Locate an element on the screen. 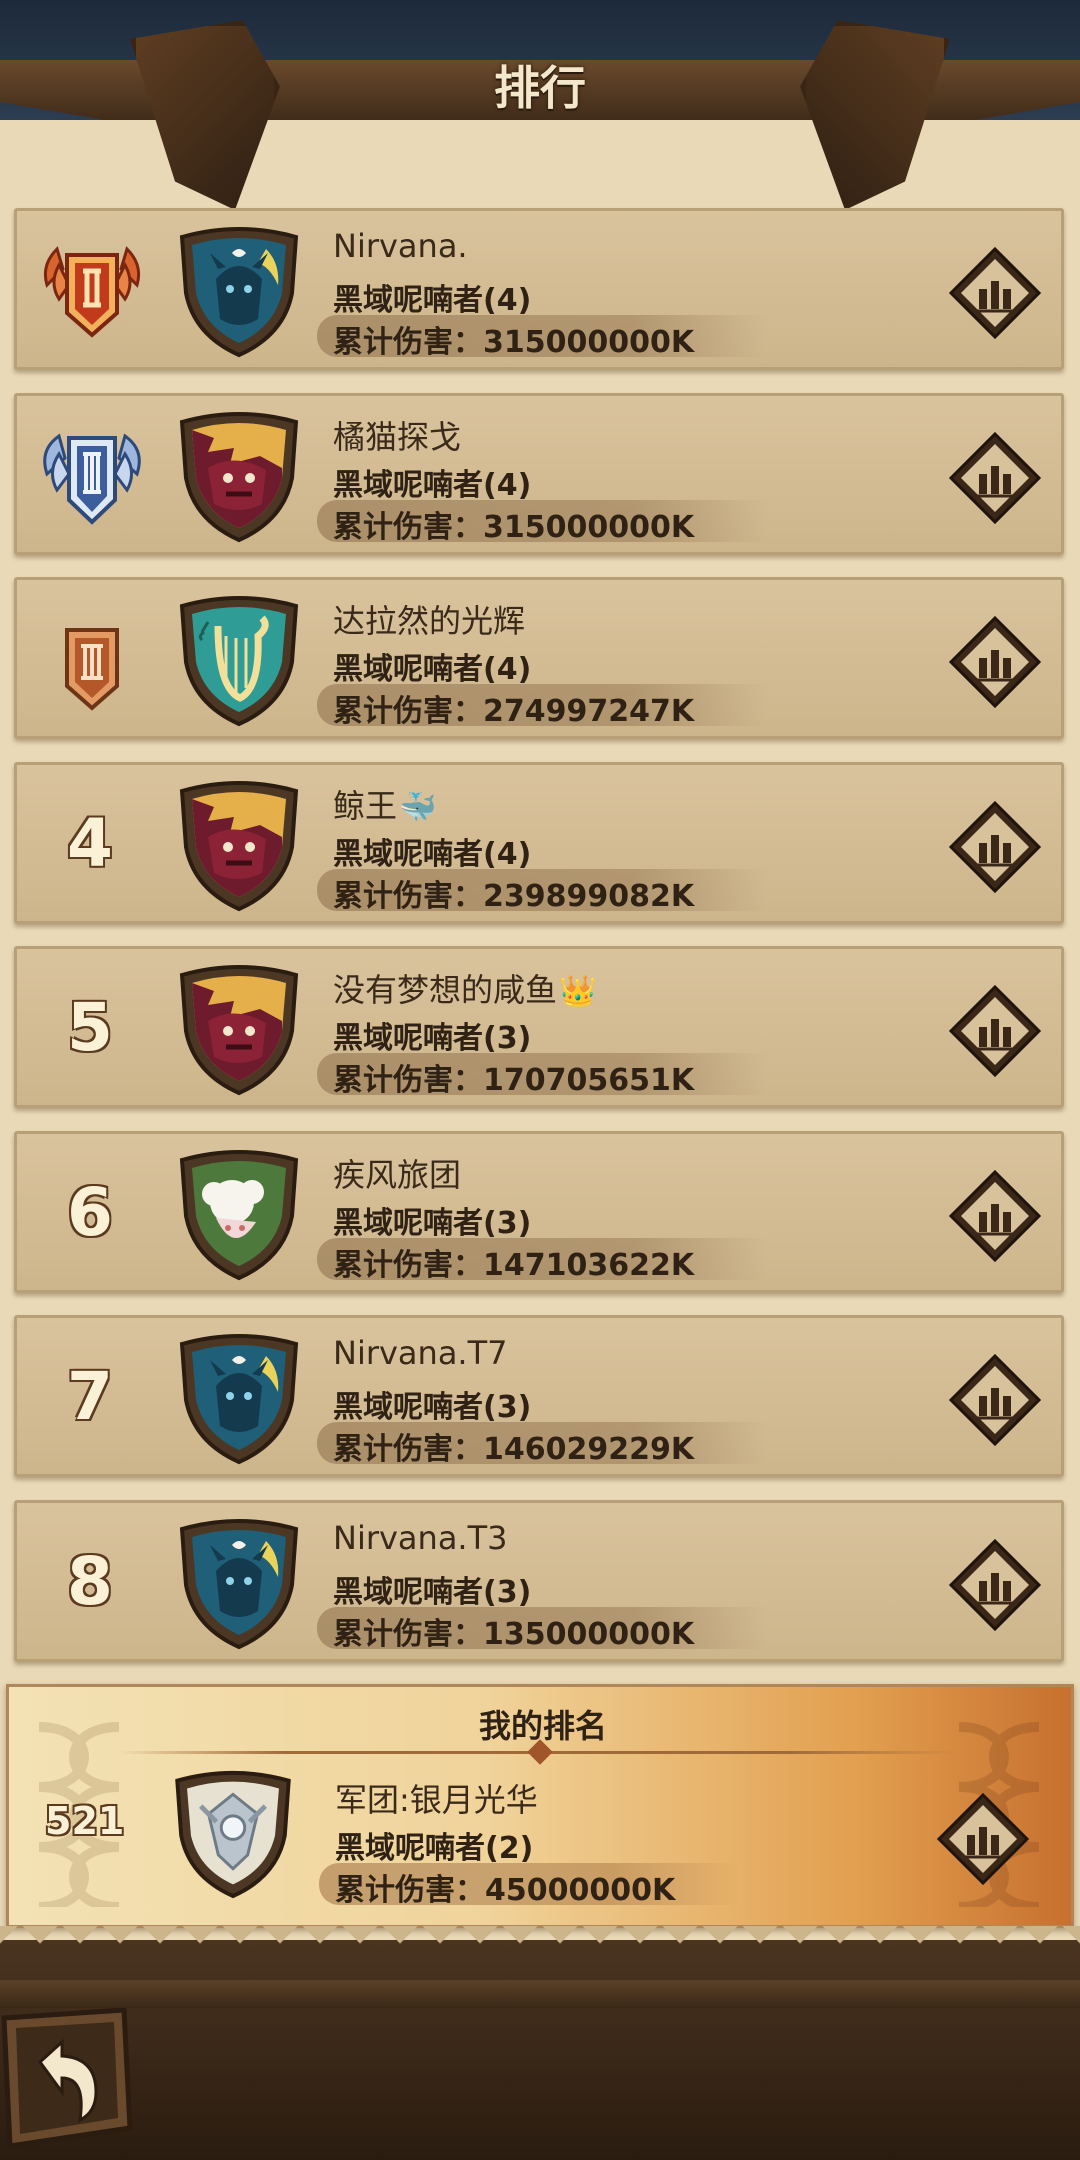 The width and height of the screenshot is (1080, 2160). guild-name-text: Nirvana.T3 is located at coordinates (420, 1538).